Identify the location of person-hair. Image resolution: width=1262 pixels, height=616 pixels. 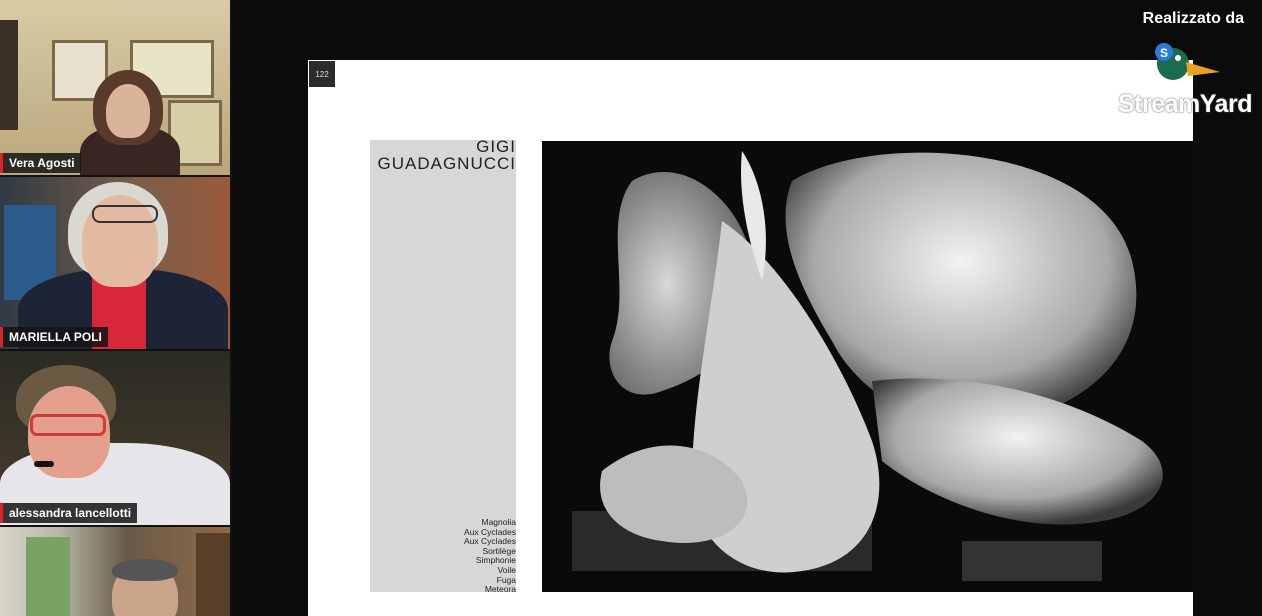
(145, 570).